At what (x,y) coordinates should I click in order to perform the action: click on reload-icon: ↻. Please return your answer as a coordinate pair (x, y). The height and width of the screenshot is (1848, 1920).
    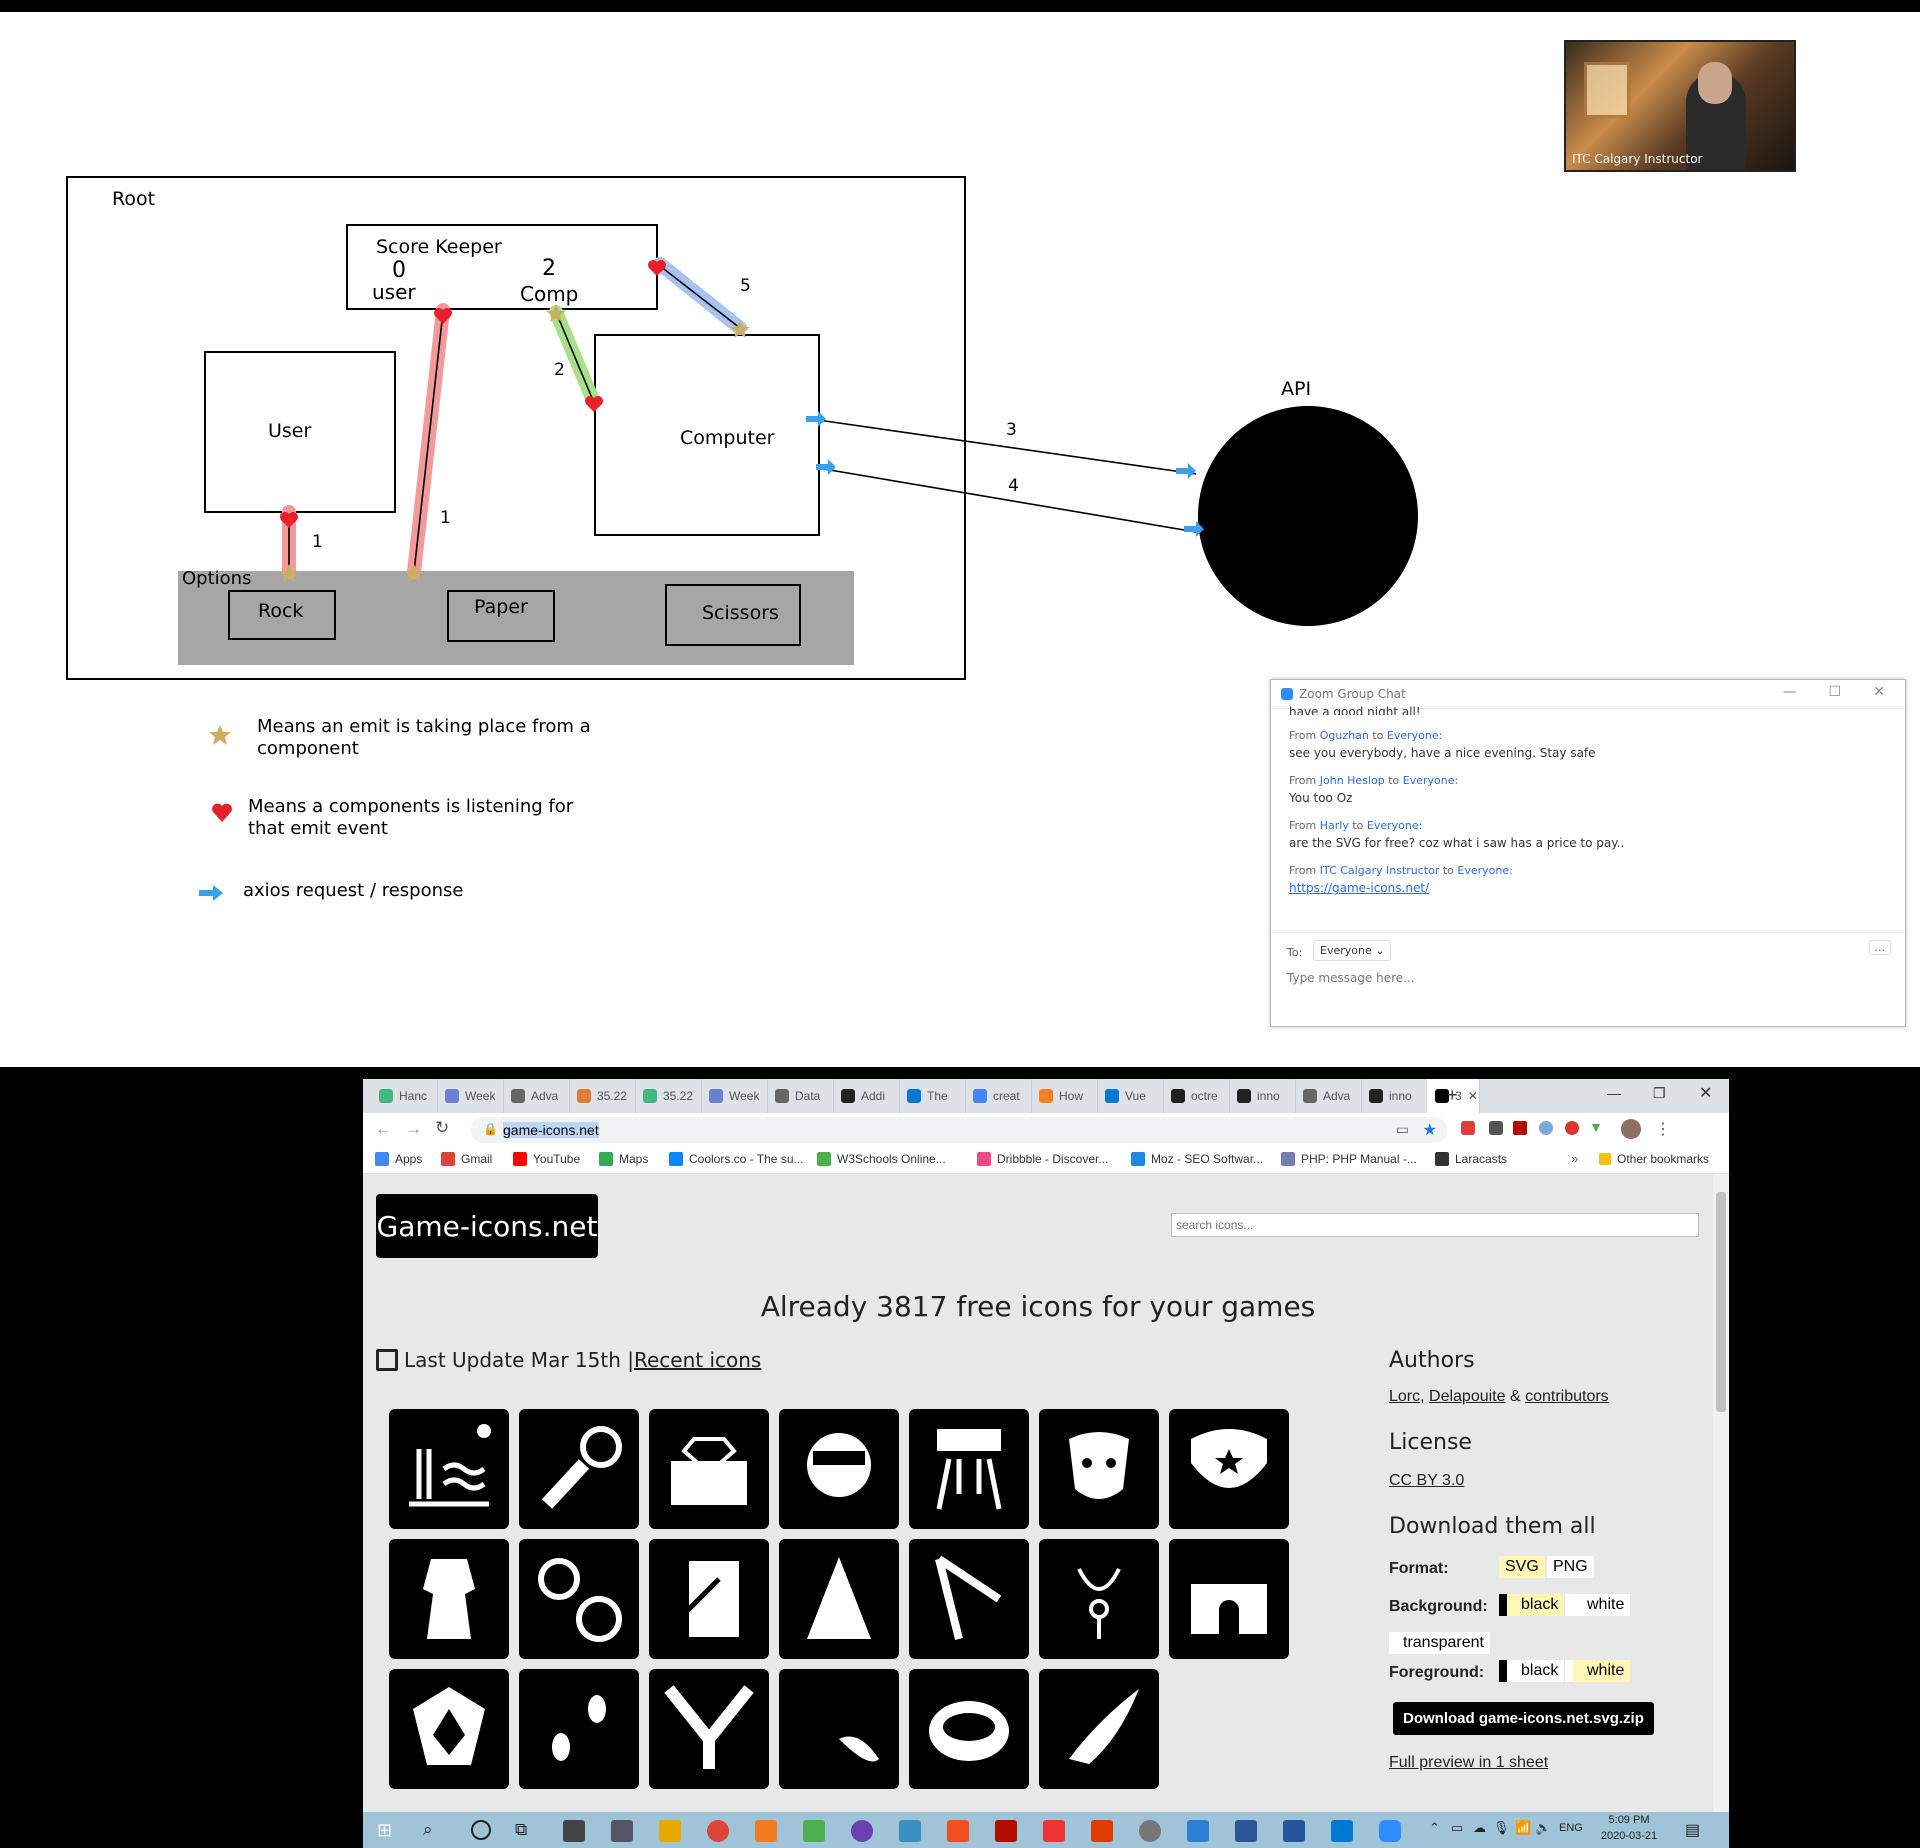
    Looking at the image, I should click on (442, 1128).